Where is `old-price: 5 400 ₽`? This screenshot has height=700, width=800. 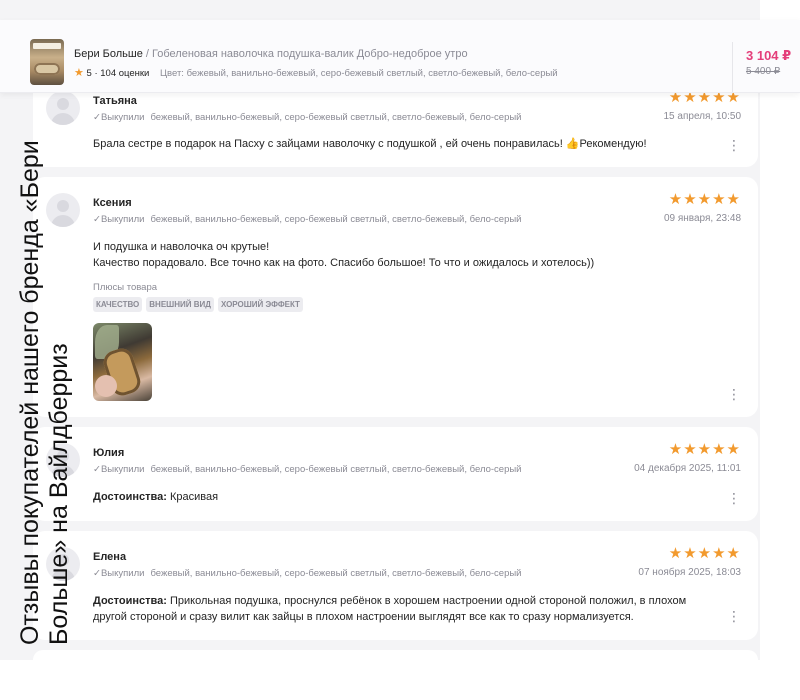
old-price: 5 400 ₽ is located at coordinates (763, 71).